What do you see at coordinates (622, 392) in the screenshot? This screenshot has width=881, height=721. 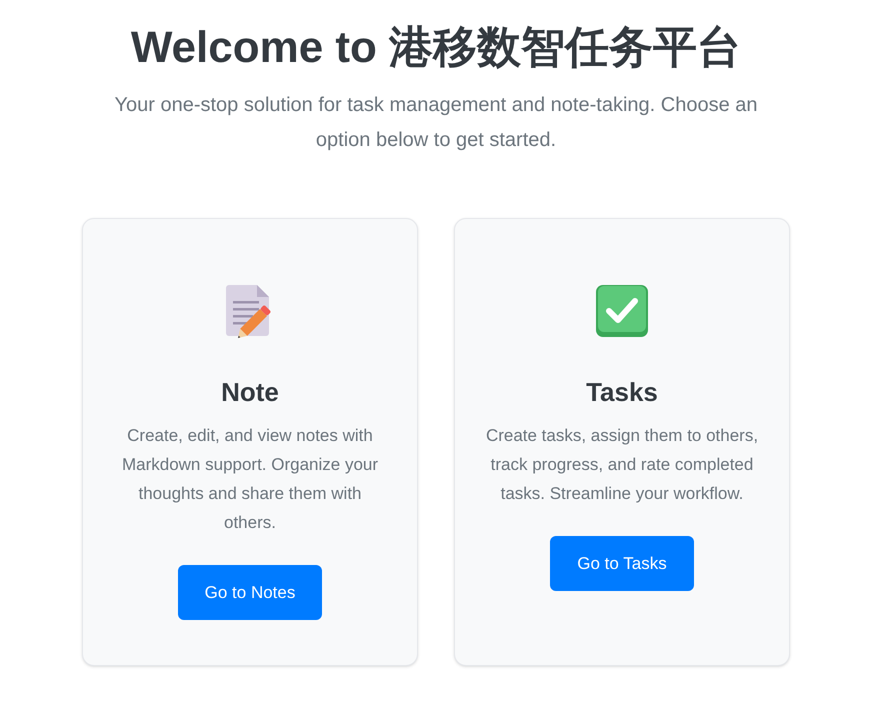 I see `card-title: Tasks` at bounding box center [622, 392].